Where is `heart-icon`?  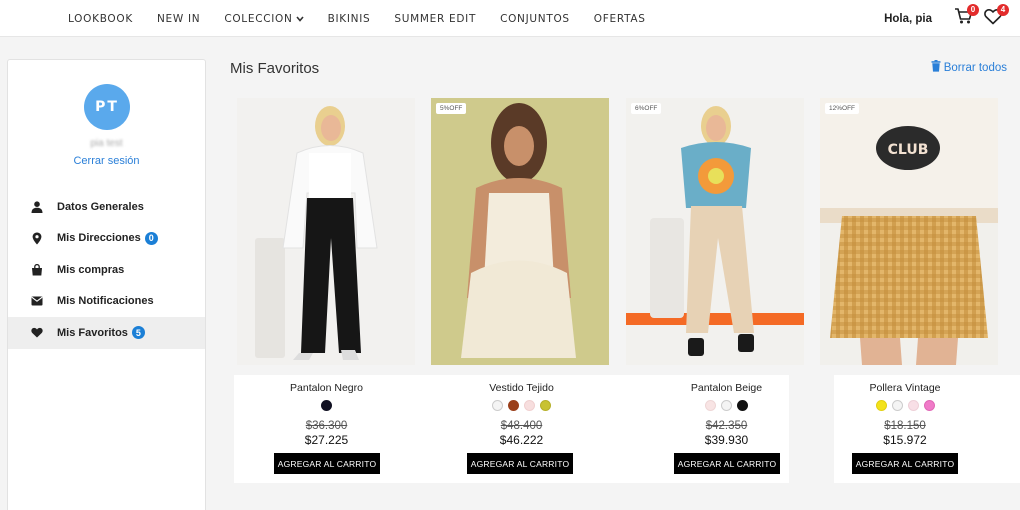 heart-icon is located at coordinates (37, 333).